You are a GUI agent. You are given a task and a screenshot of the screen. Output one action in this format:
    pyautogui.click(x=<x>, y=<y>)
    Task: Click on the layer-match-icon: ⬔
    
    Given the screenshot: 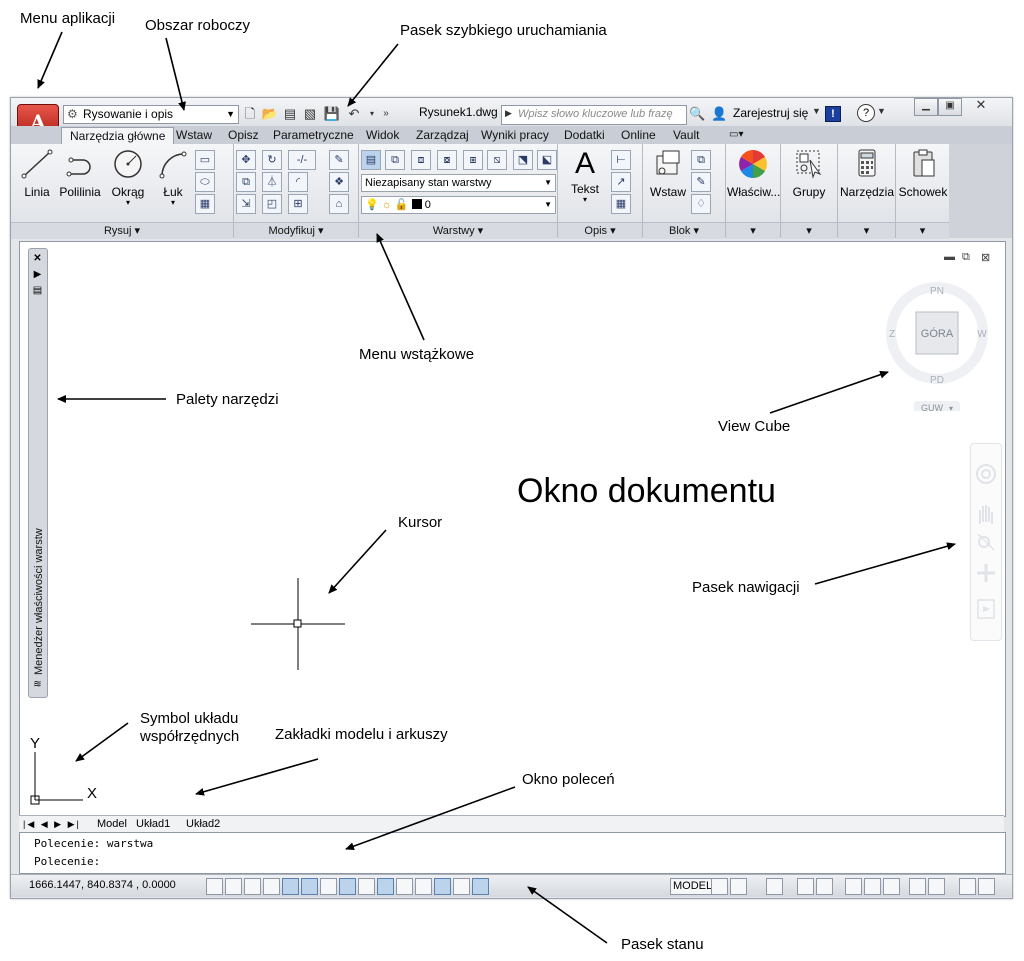 What is the action you would take?
    pyautogui.click(x=523, y=160)
    